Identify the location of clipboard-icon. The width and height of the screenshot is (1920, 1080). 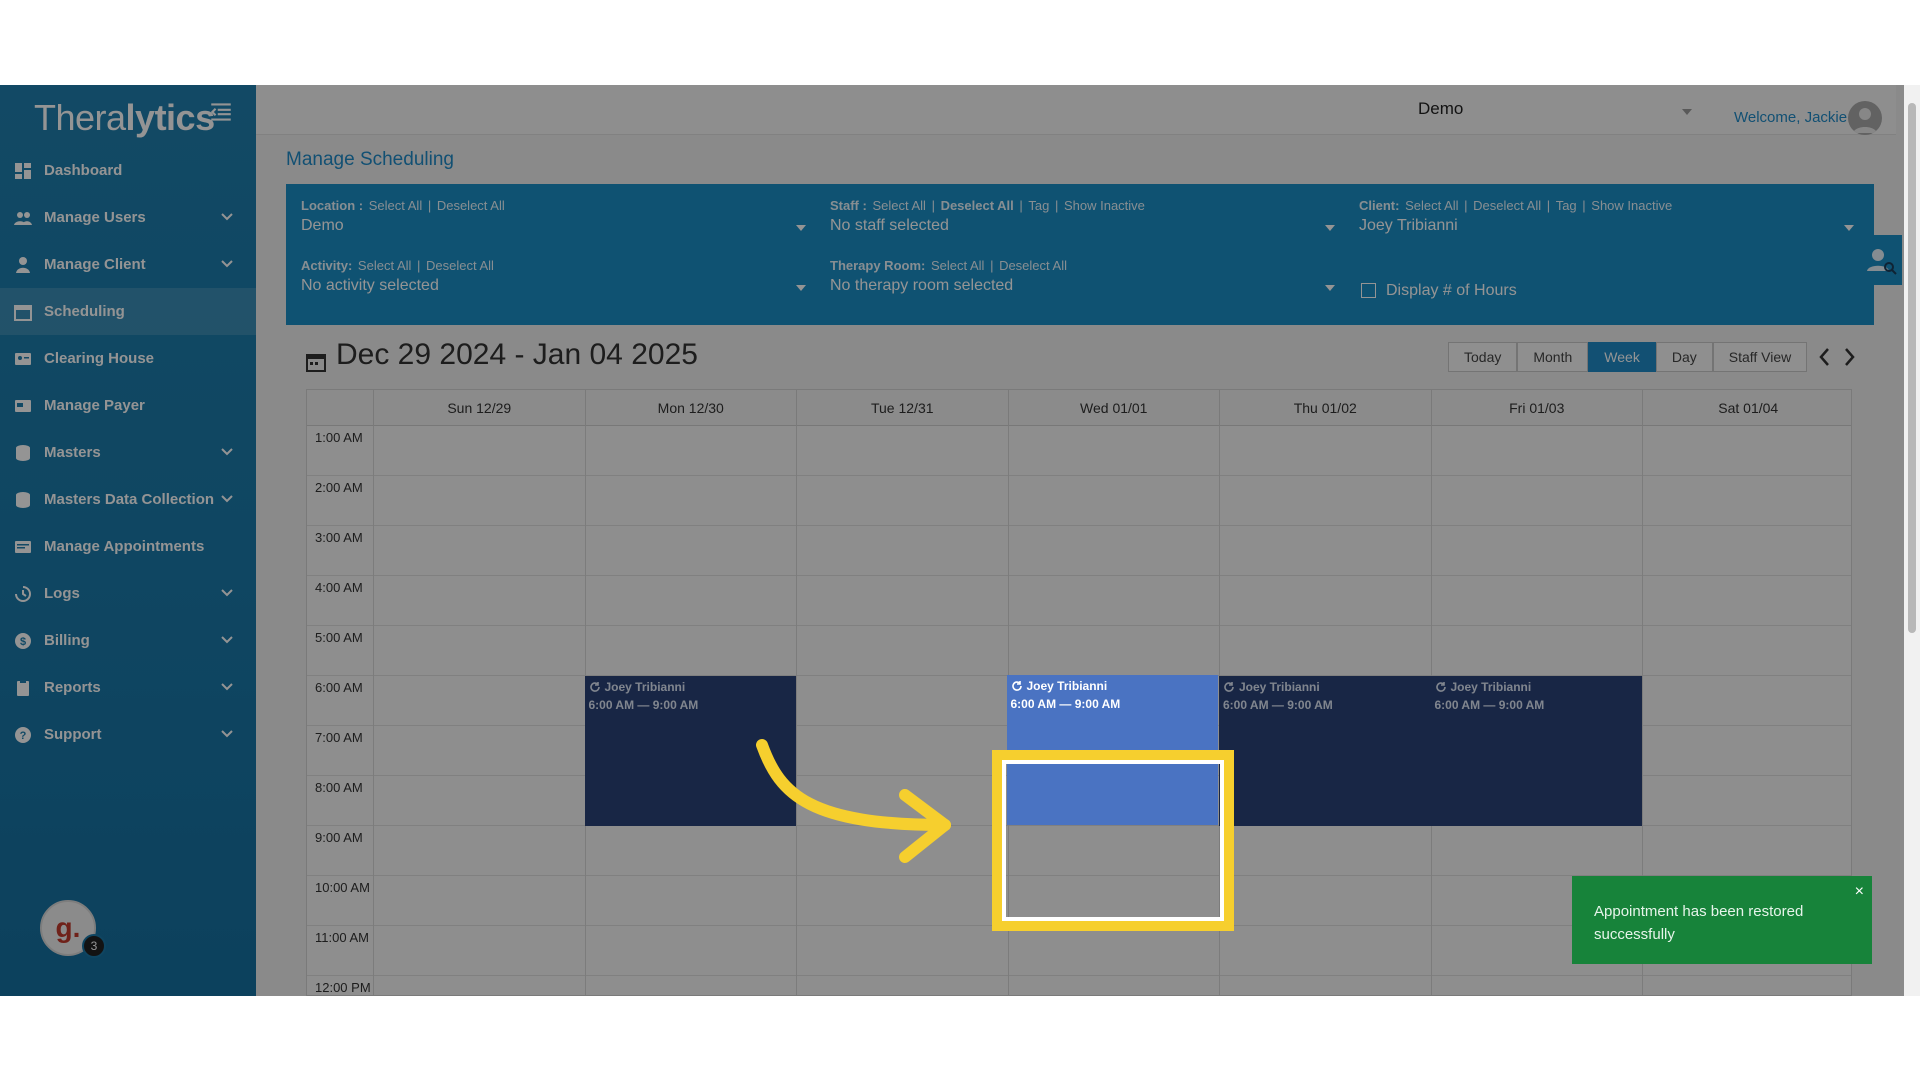
(23, 687).